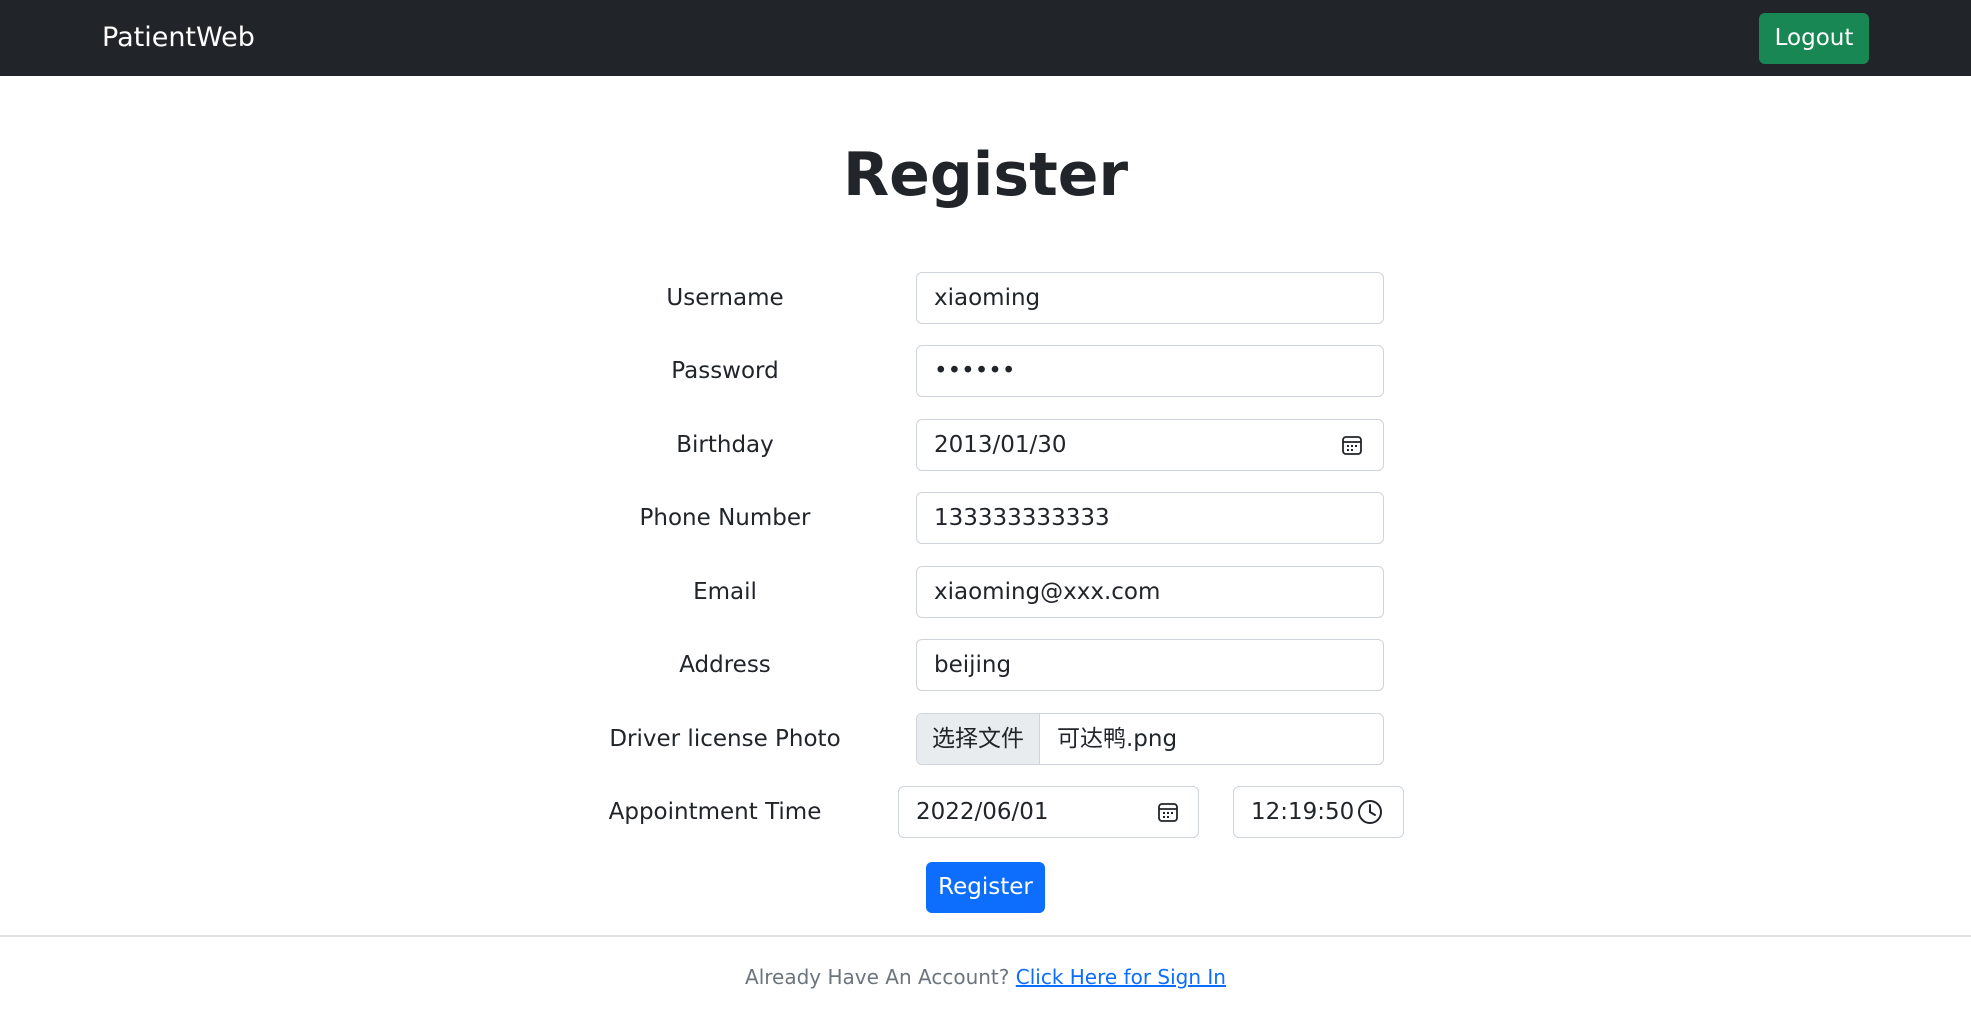  I want to click on phone-input: 133333333333, so click(1150, 518).